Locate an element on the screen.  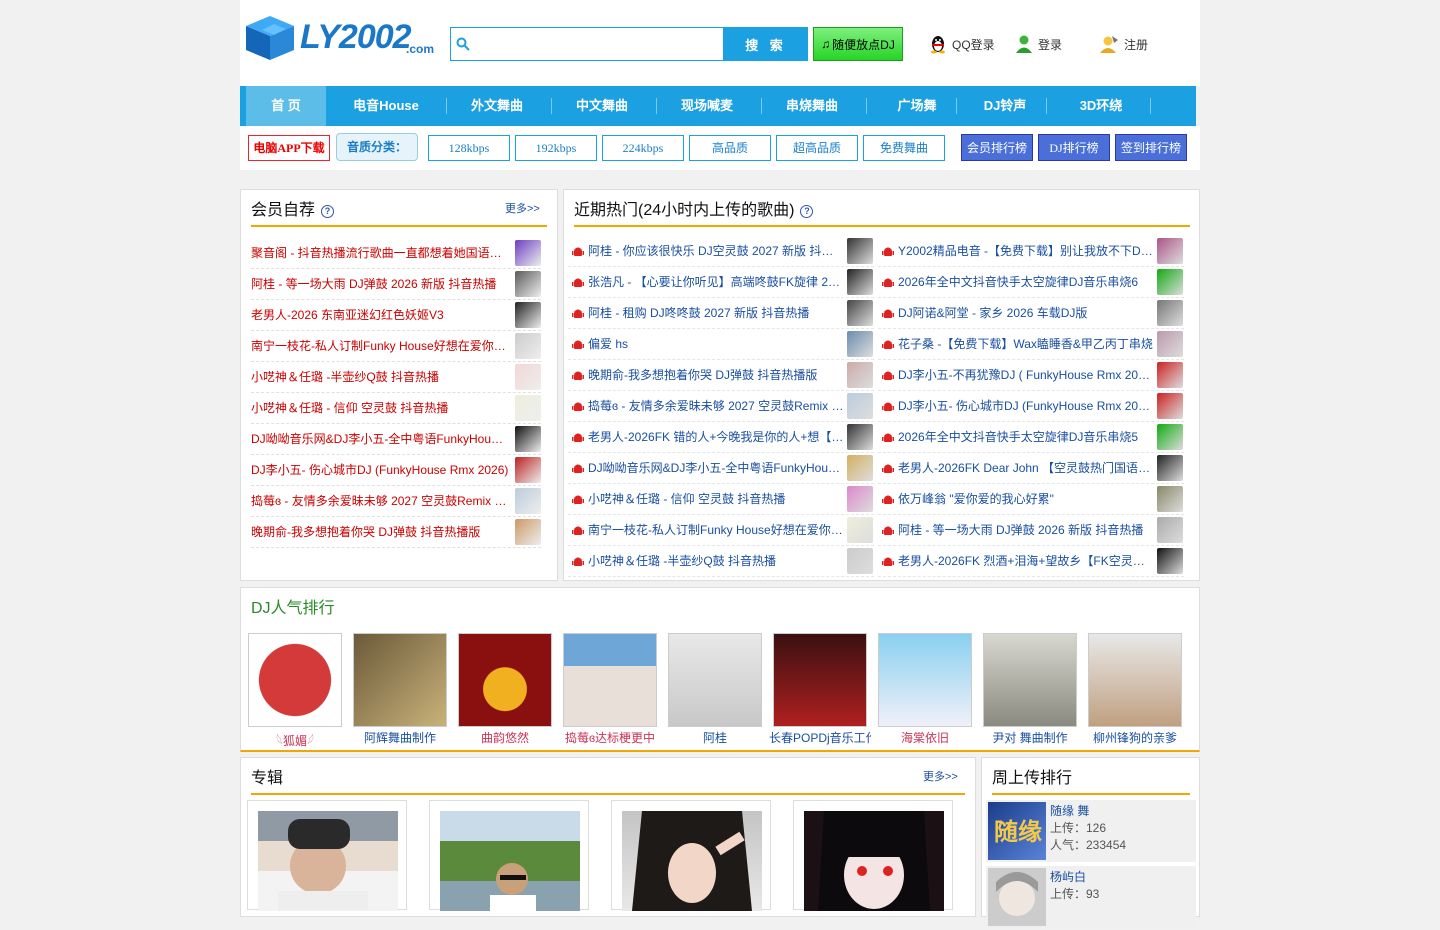
hot-song-item: 老男人-2026FK 烈酒+泪海+望故乡【FK空灵鼓串烧】 is located at coordinates (1031, 561).